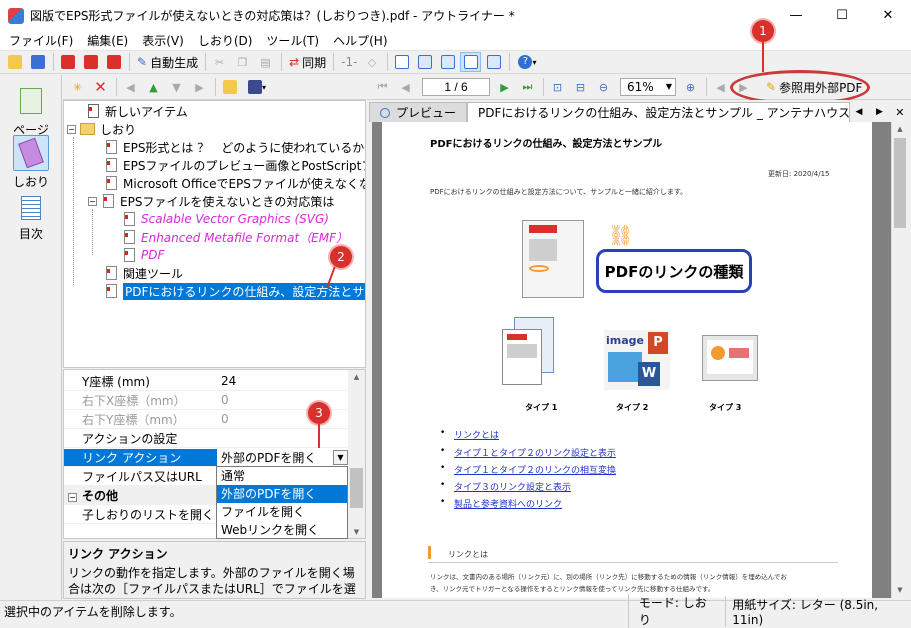  Describe the element at coordinates (879, 112) in the screenshot. I see `tab-scroll-right-icon: ▶` at that location.